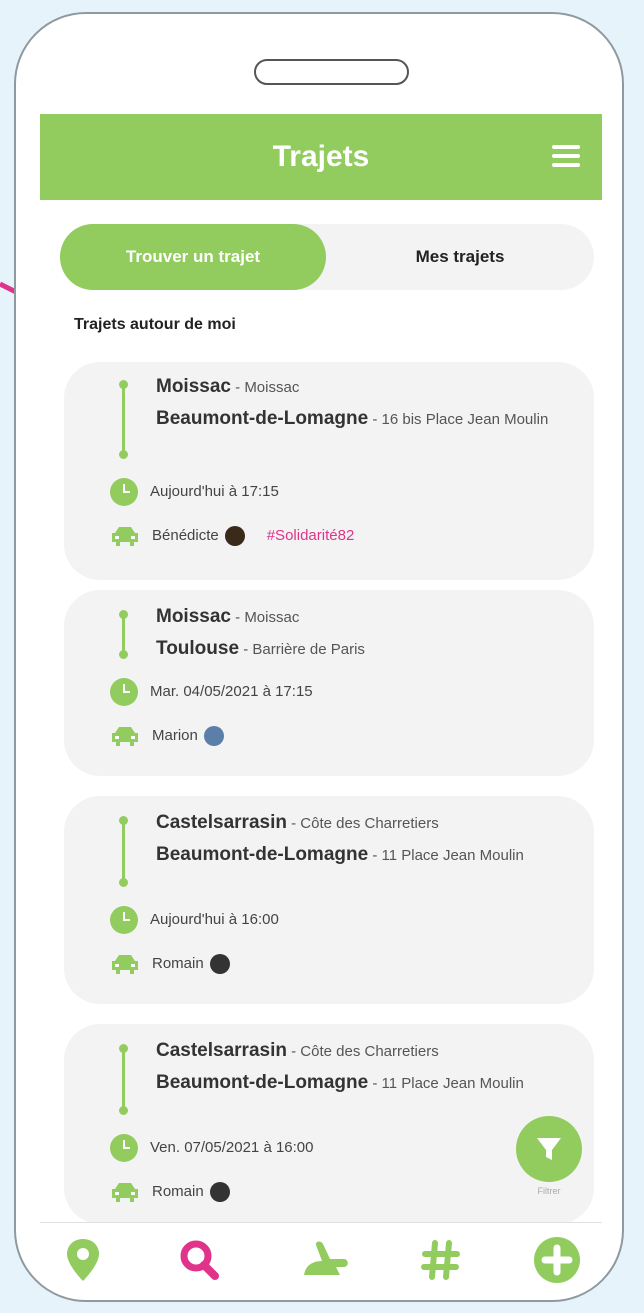  I want to click on nav-hitchhike, so click(322, 1260).